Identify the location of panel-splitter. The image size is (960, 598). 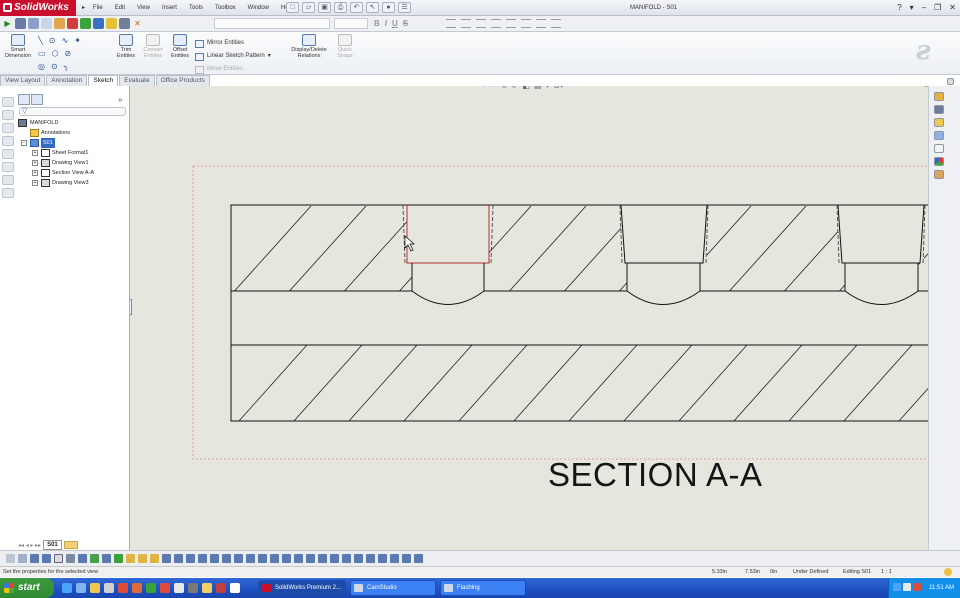
(131, 307).